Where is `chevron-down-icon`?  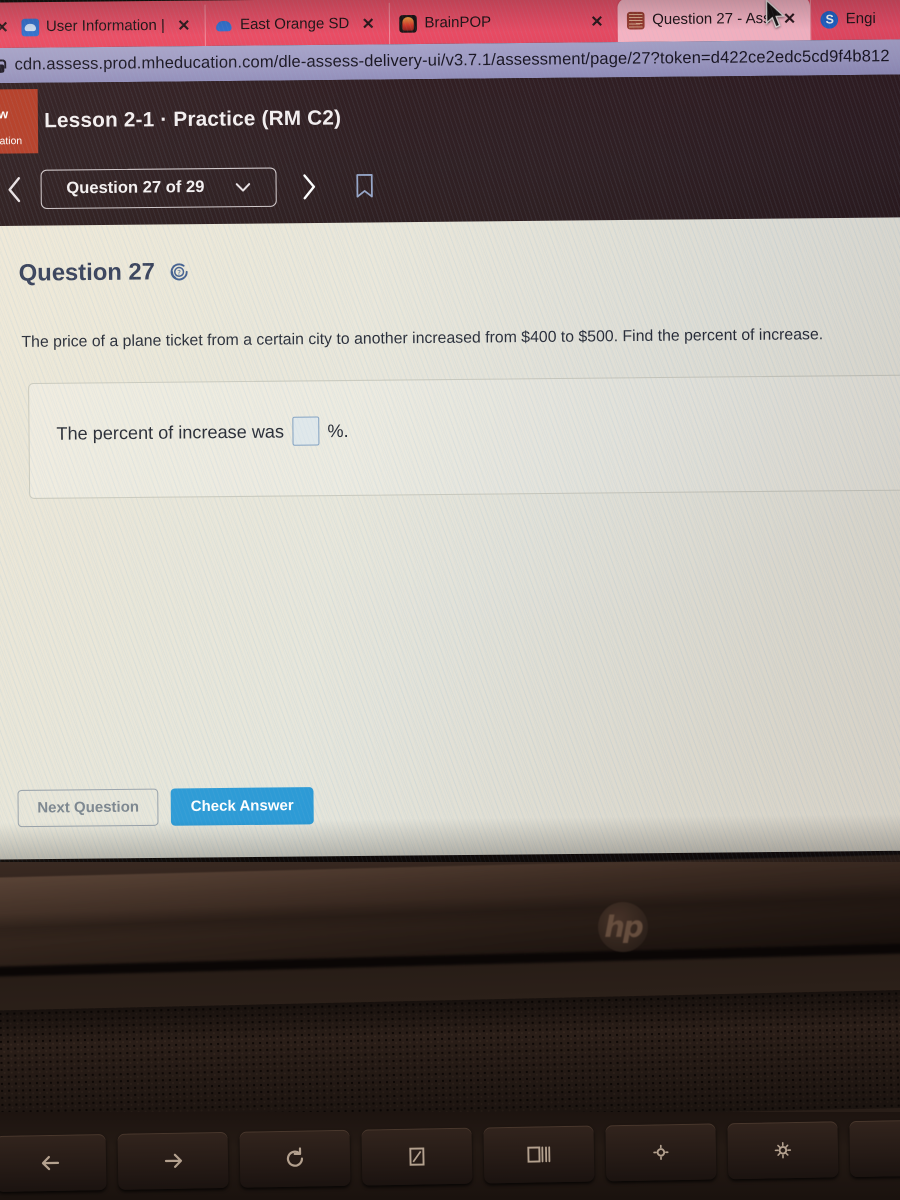
chevron-down-icon is located at coordinates (243, 187).